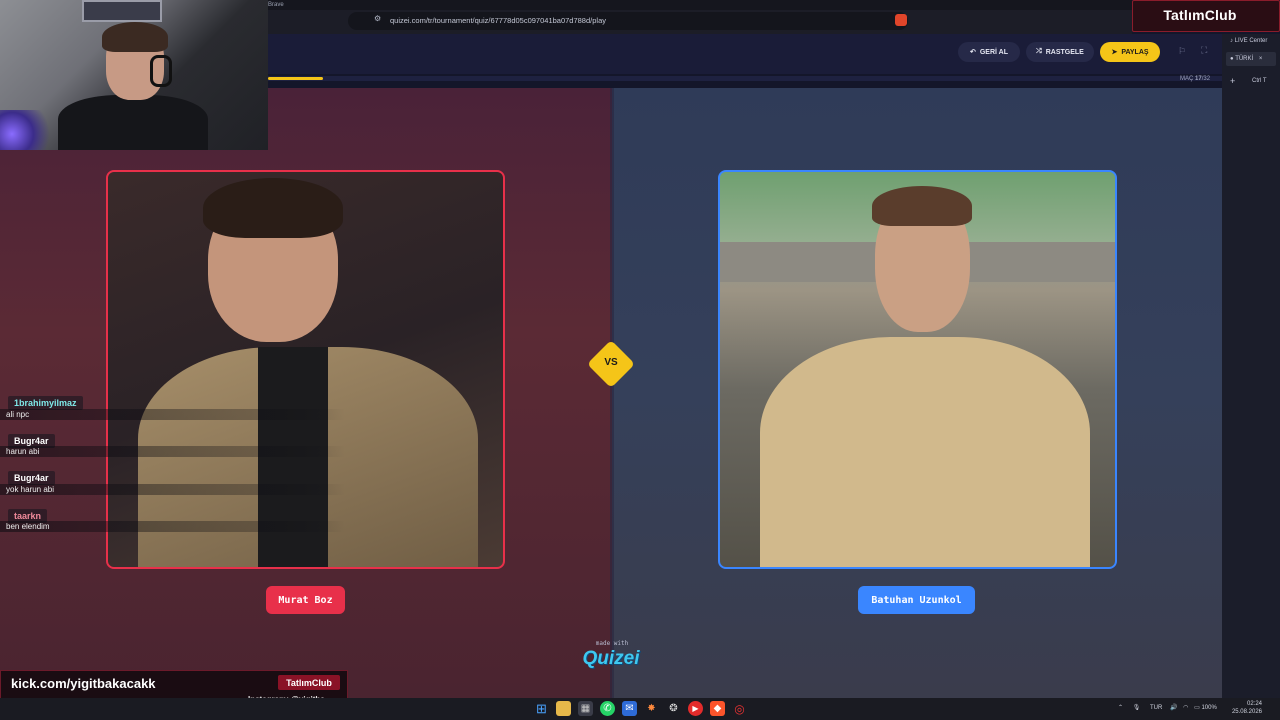 The image size is (1280, 720). I want to click on language-tab-label: ● TÜRKİ ×, so click(1246, 59).